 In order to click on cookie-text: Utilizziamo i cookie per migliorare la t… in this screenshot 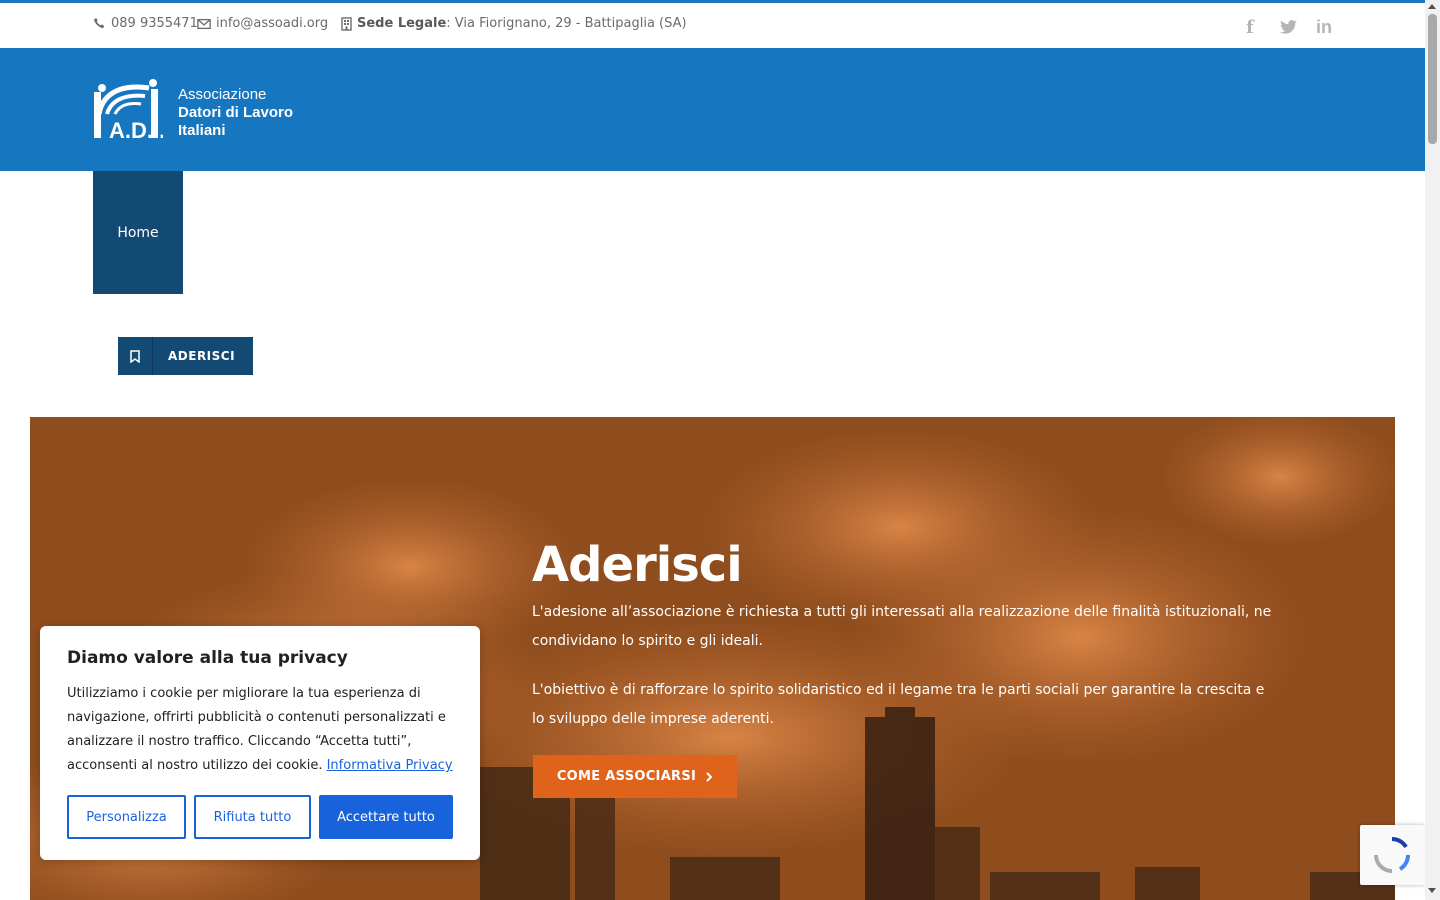, I will do `click(262, 730)`.